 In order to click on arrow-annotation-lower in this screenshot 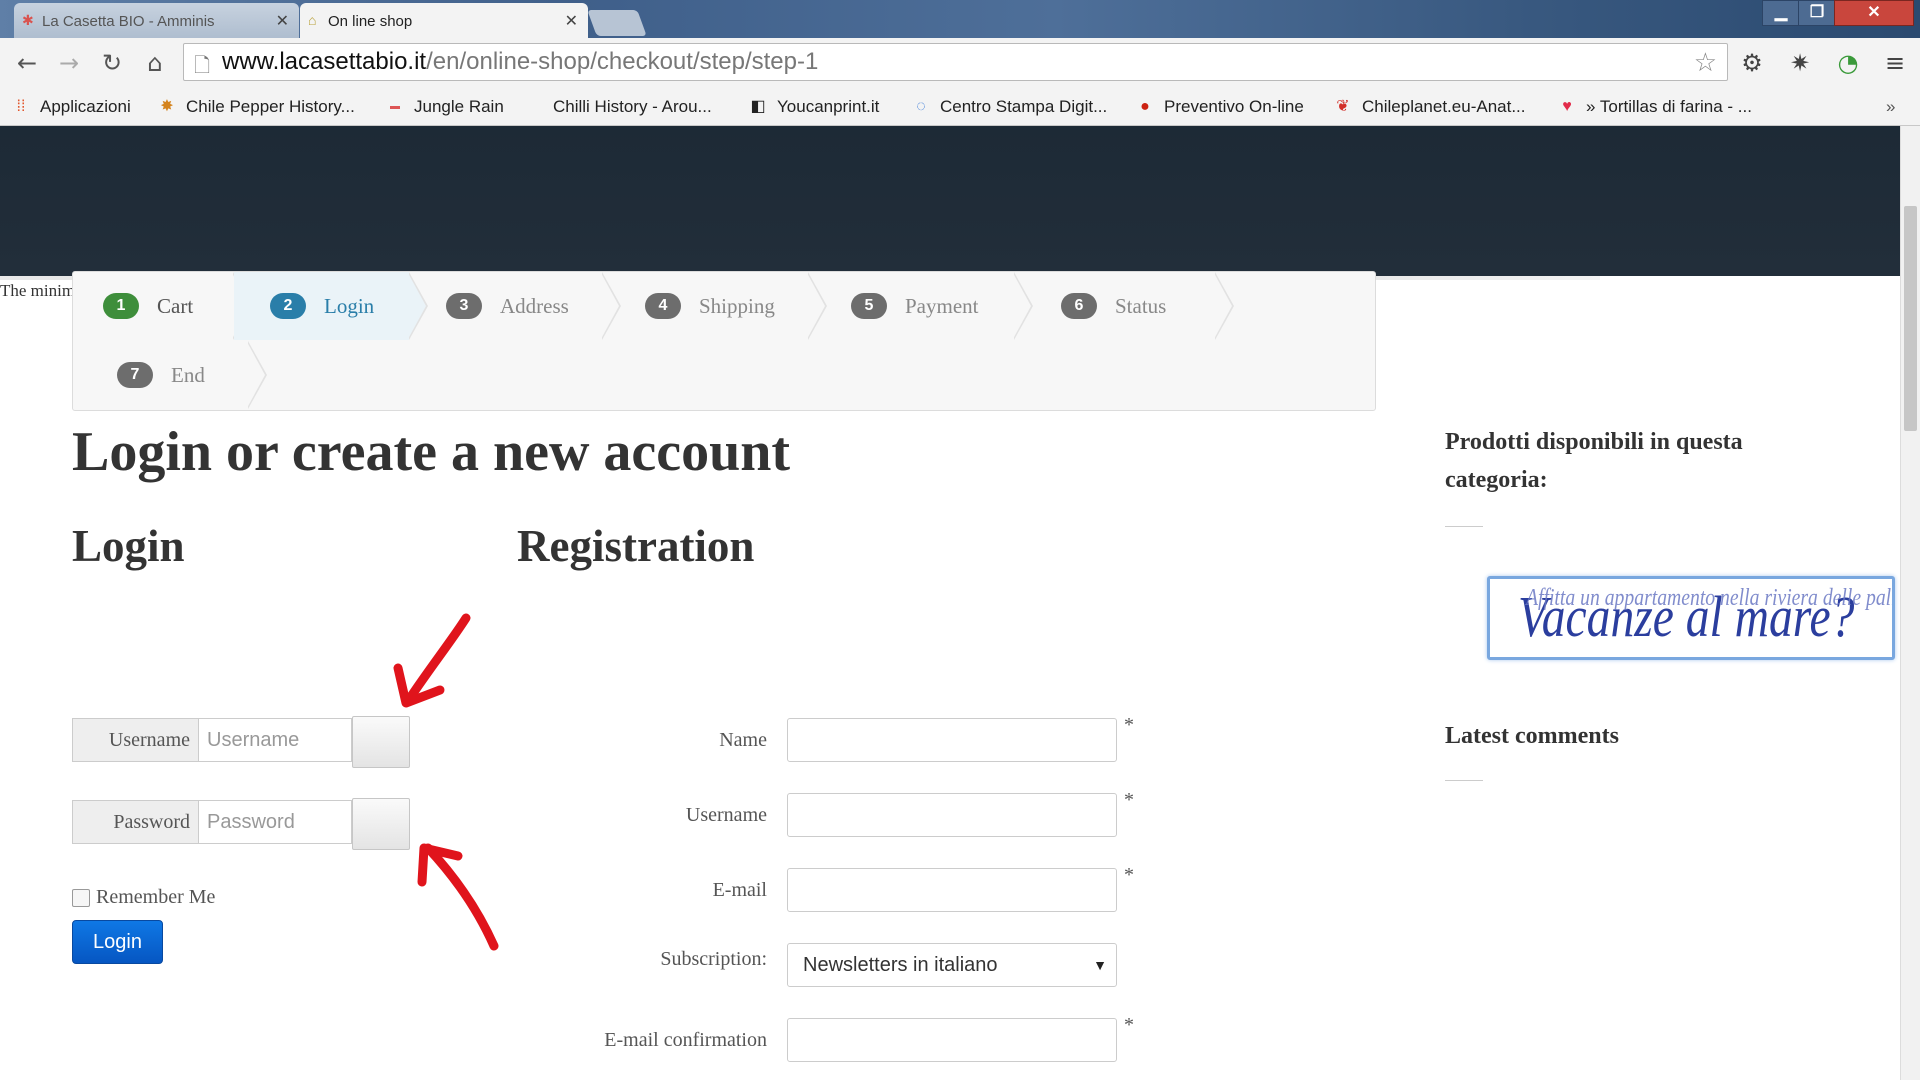, I will do `click(458, 897)`.